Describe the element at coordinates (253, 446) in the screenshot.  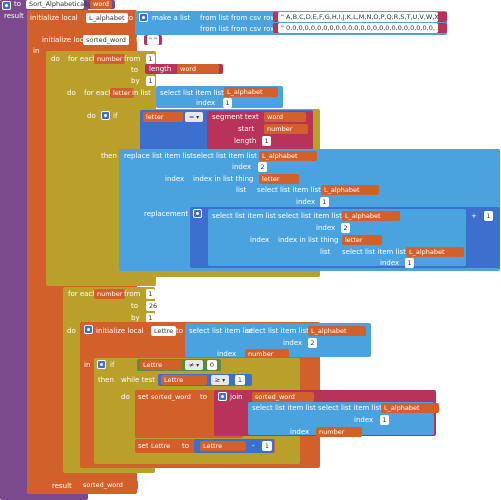
I see `minus-operator: -` at that location.